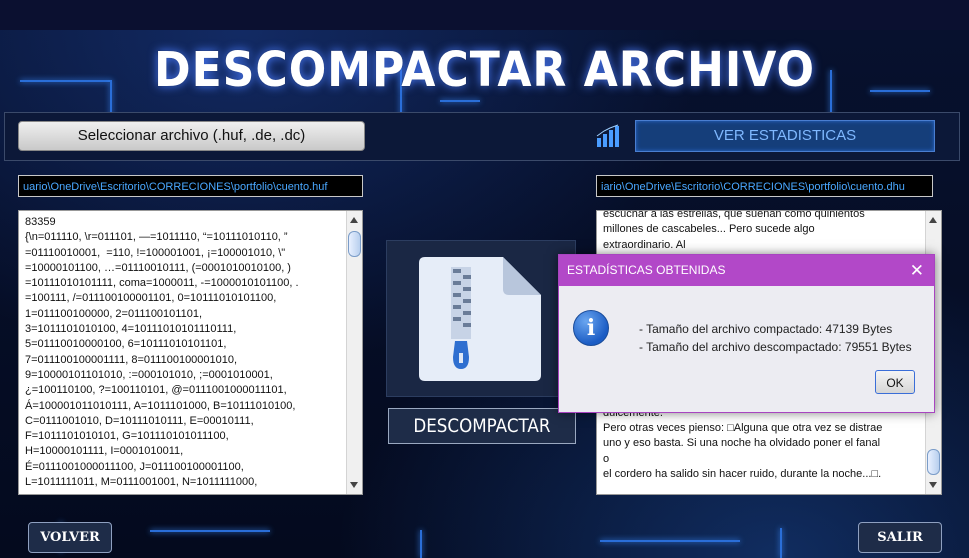  What do you see at coordinates (917, 270) in the screenshot?
I see `close-icon: ✕` at bounding box center [917, 270].